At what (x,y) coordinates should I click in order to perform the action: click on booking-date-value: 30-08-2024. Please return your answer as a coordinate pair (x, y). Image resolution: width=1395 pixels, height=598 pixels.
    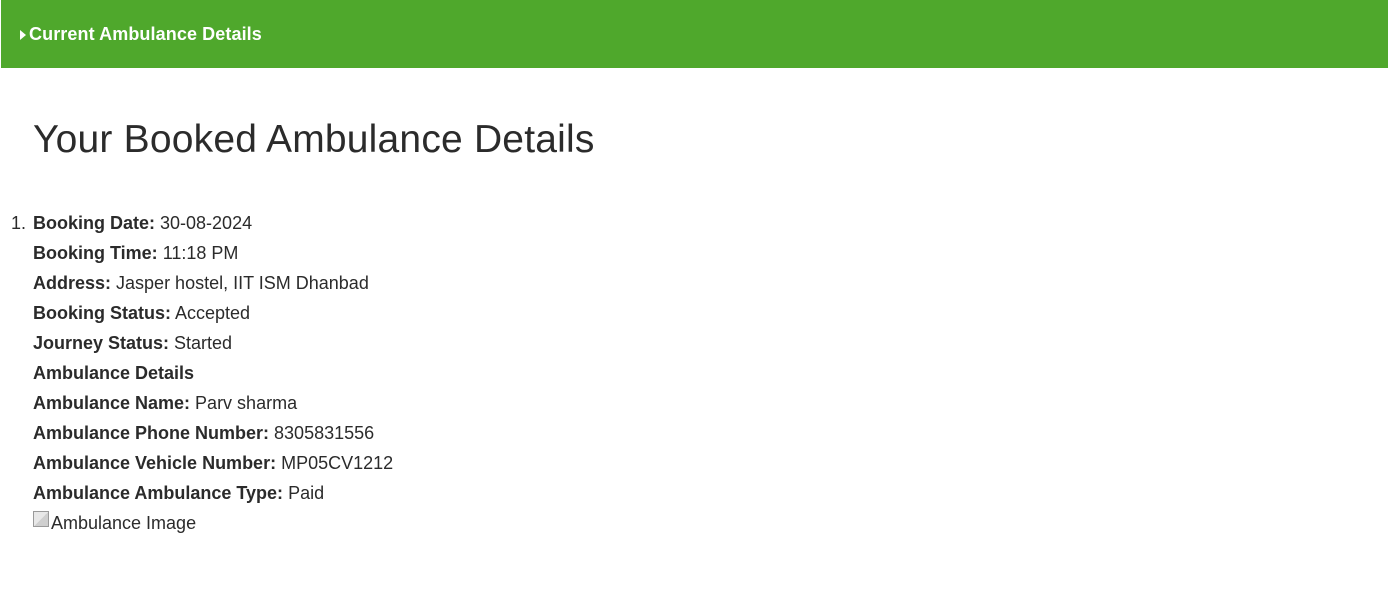
    Looking at the image, I should click on (204, 223).